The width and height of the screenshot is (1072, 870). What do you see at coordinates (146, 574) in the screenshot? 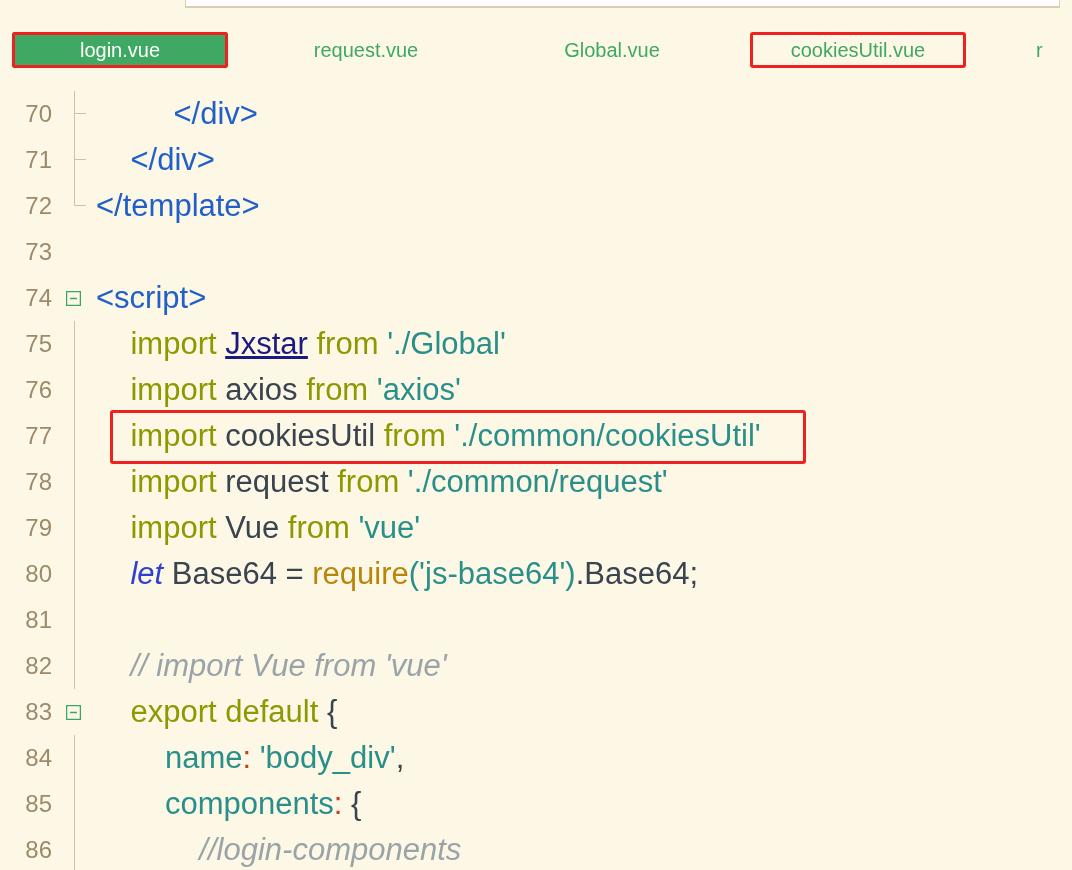
I see `code-token: let` at bounding box center [146, 574].